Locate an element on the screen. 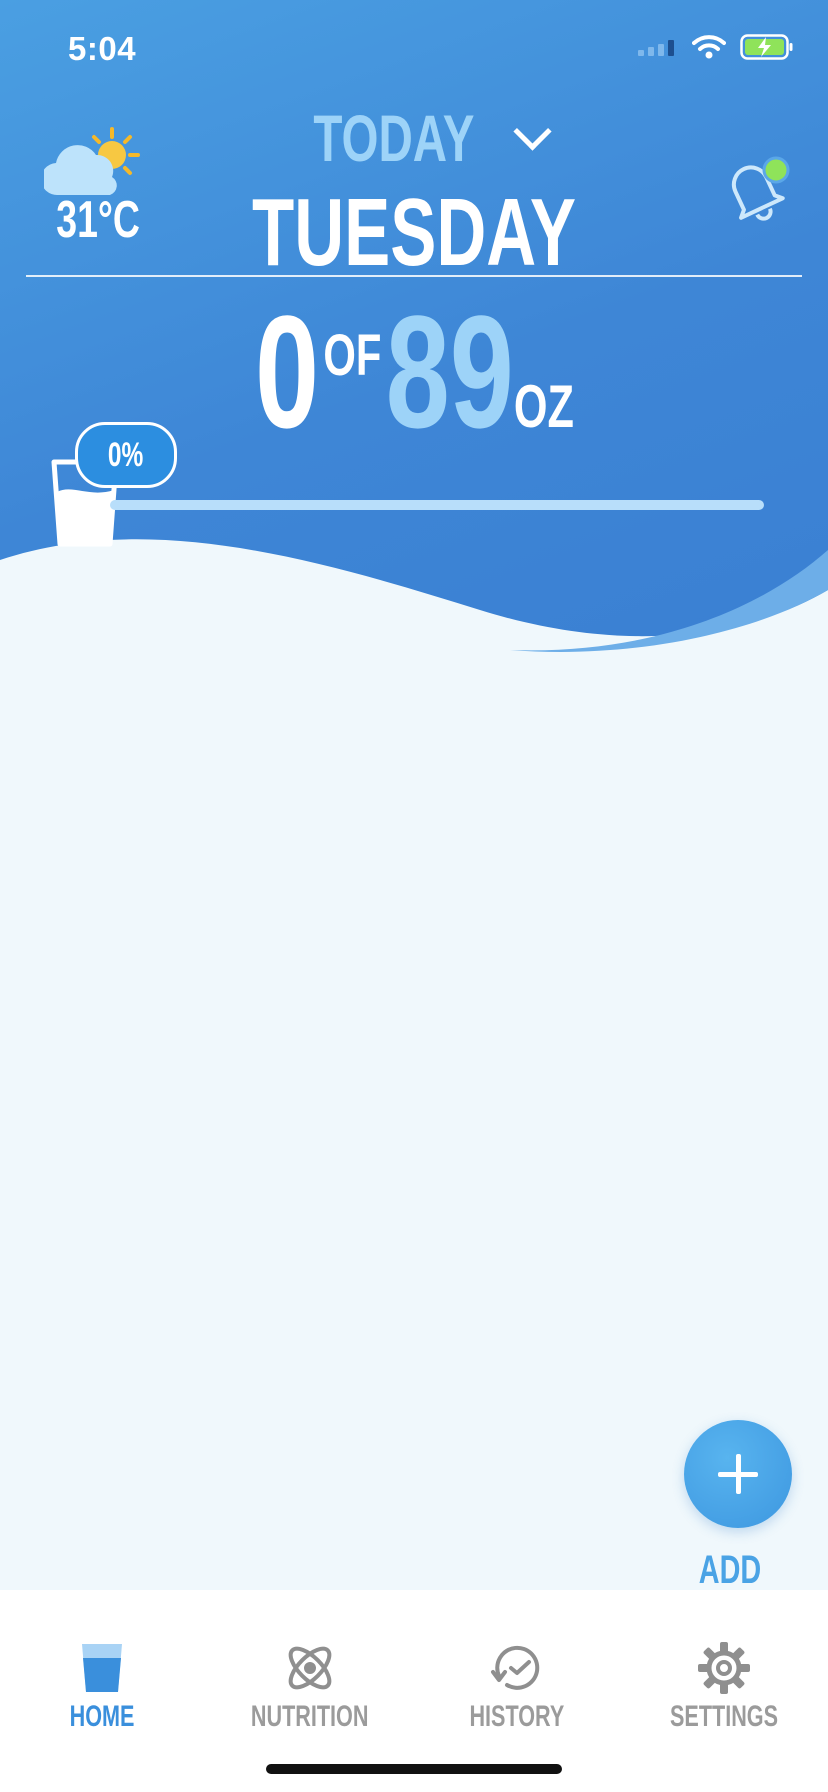  clock-history-icon is located at coordinates (515, 1667).